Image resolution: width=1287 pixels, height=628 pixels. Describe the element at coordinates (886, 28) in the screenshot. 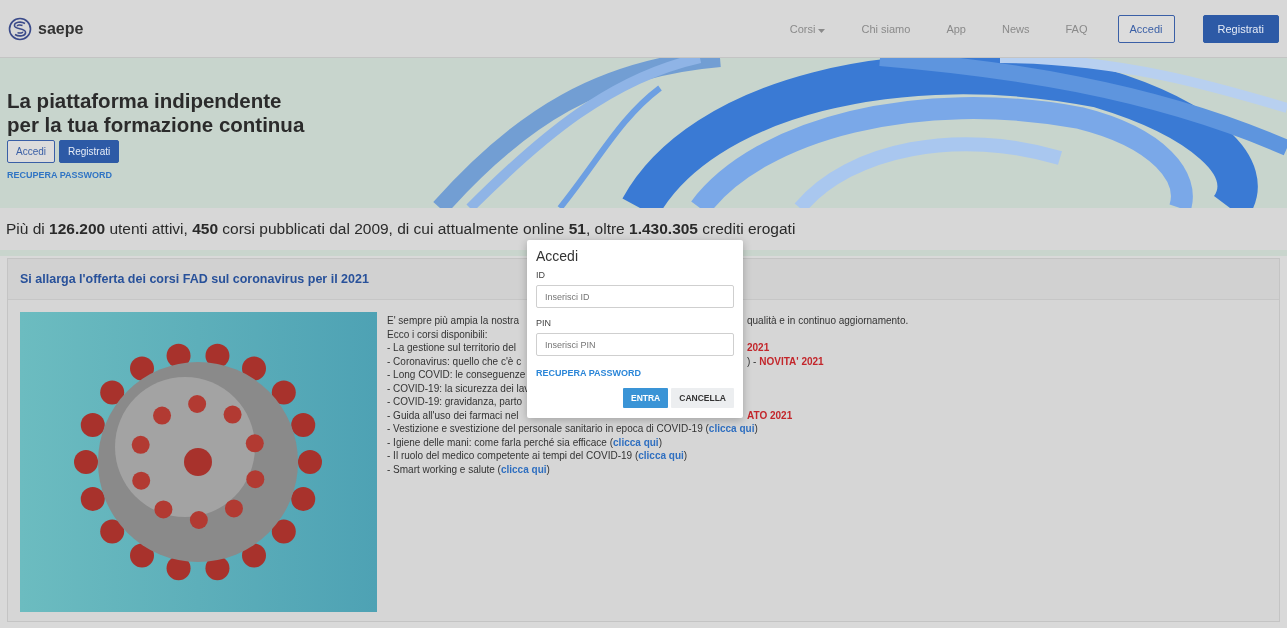

I see `nav-link: Chi siamo` at that location.